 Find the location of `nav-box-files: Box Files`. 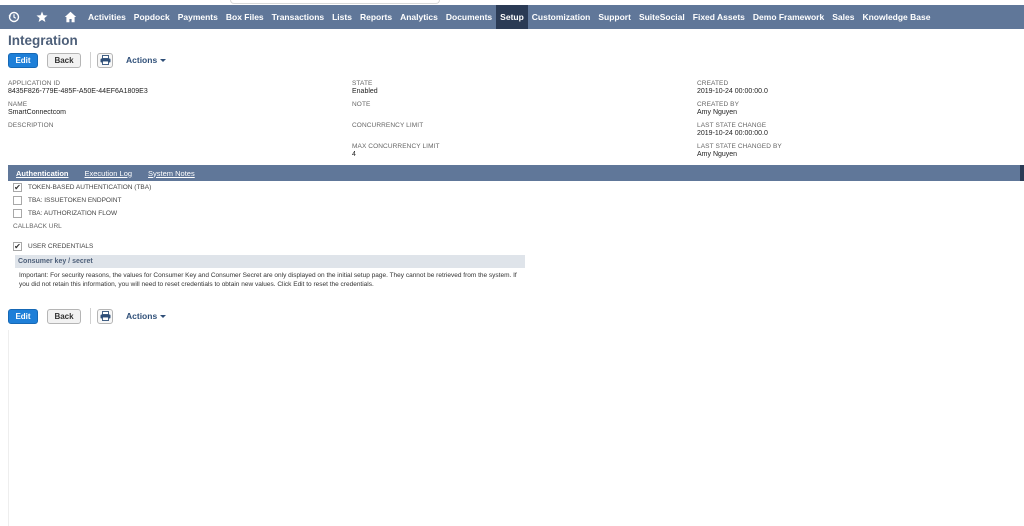

nav-box-files: Box Files is located at coordinates (245, 17).